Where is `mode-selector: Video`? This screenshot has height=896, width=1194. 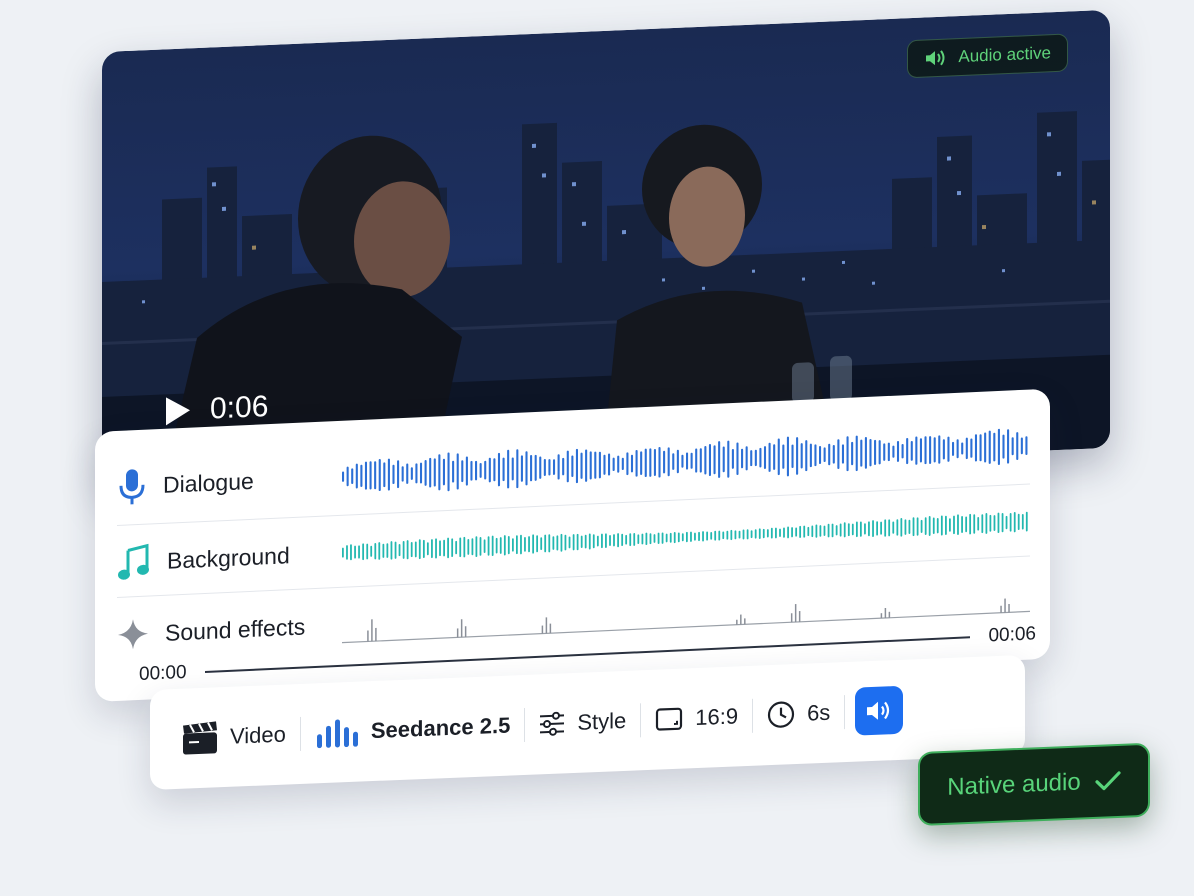 mode-selector: Video is located at coordinates (234, 736).